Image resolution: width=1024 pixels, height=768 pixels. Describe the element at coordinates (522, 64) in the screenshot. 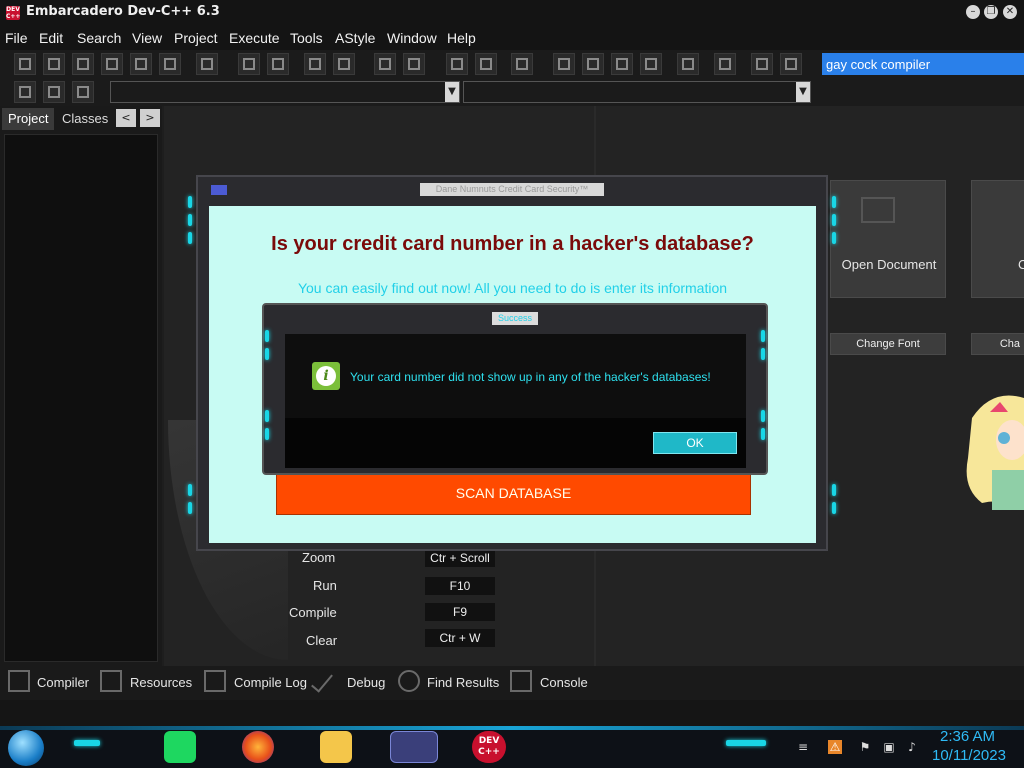

I see `comment-button` at that location.